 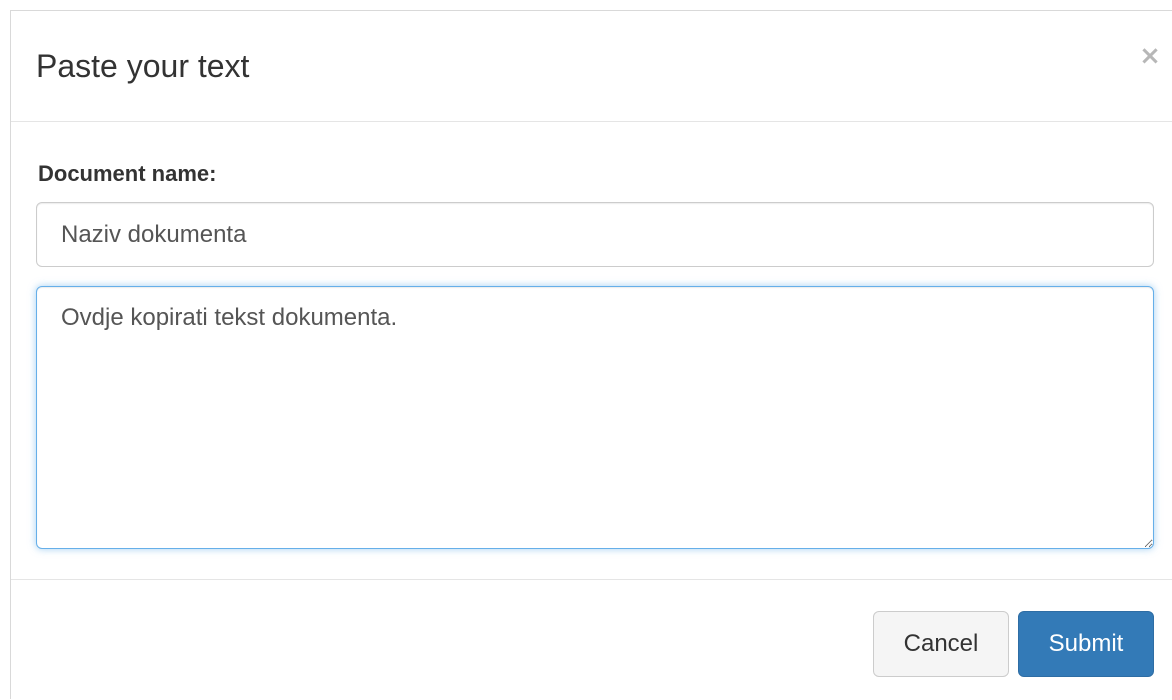 I want to click on submit-button: Submit, so click(x=1086, y=644).